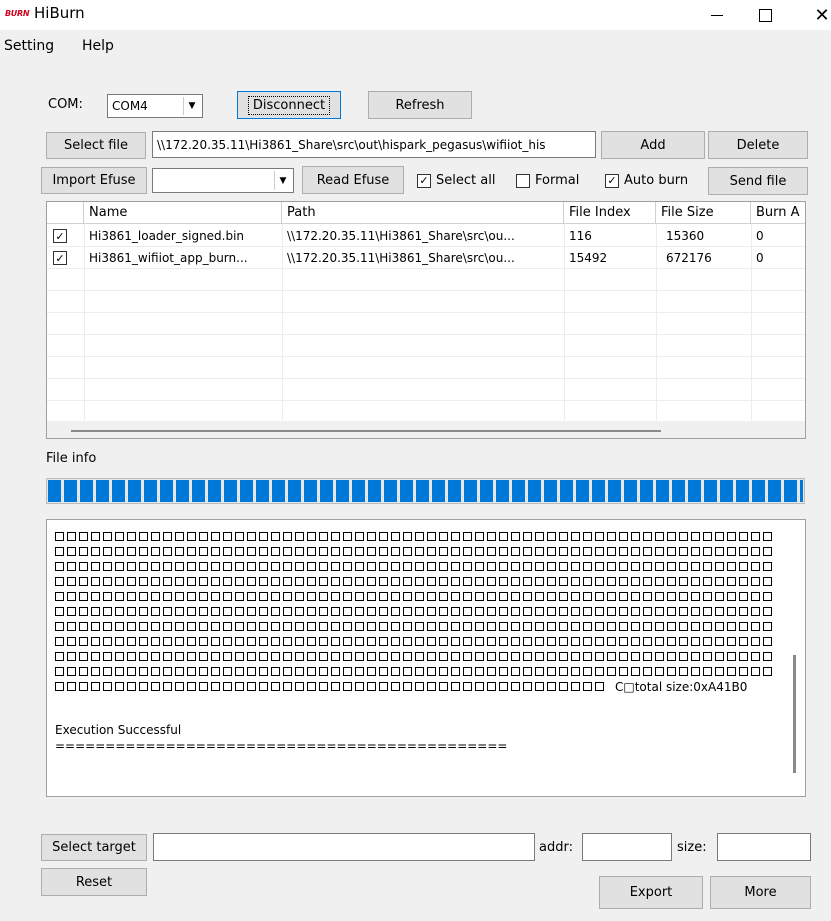 The width and height of the screenshot is (831, 921). Describe the element at coordinates (610, 213) in the screenshot. I see `column-header-file-index: File Index` at that location.